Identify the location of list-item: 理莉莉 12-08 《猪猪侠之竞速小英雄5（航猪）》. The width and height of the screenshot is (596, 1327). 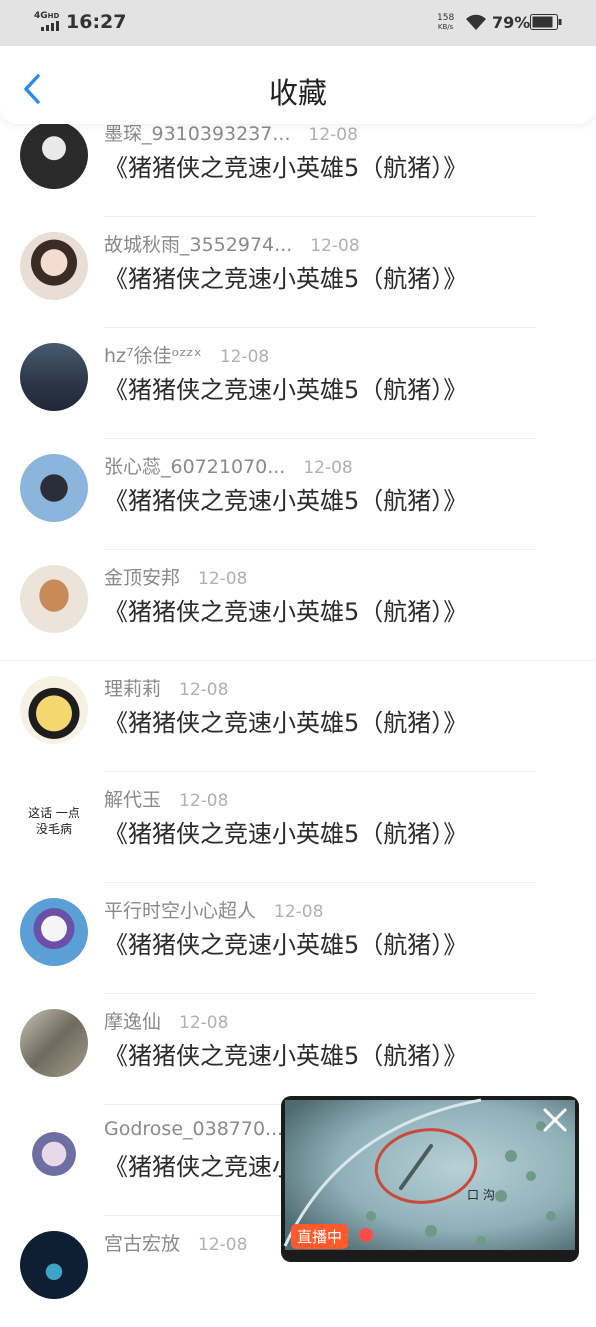
(298, 716).